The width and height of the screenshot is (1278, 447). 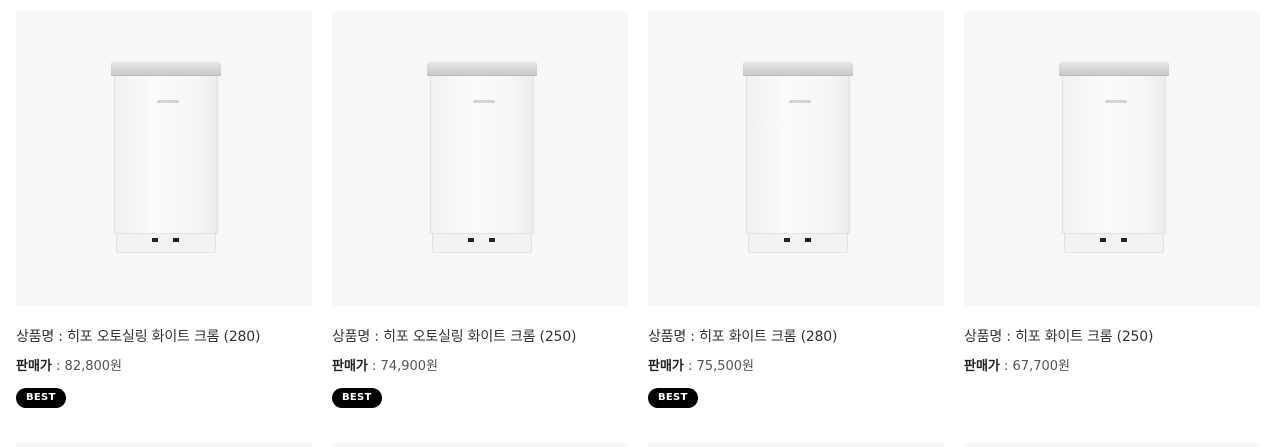 What do you see at coordinates (1084, 337) in the screenshot?
I see `product-name-value: 히포 화이트 크롬 (250)` at bounding box center [1084, 337].